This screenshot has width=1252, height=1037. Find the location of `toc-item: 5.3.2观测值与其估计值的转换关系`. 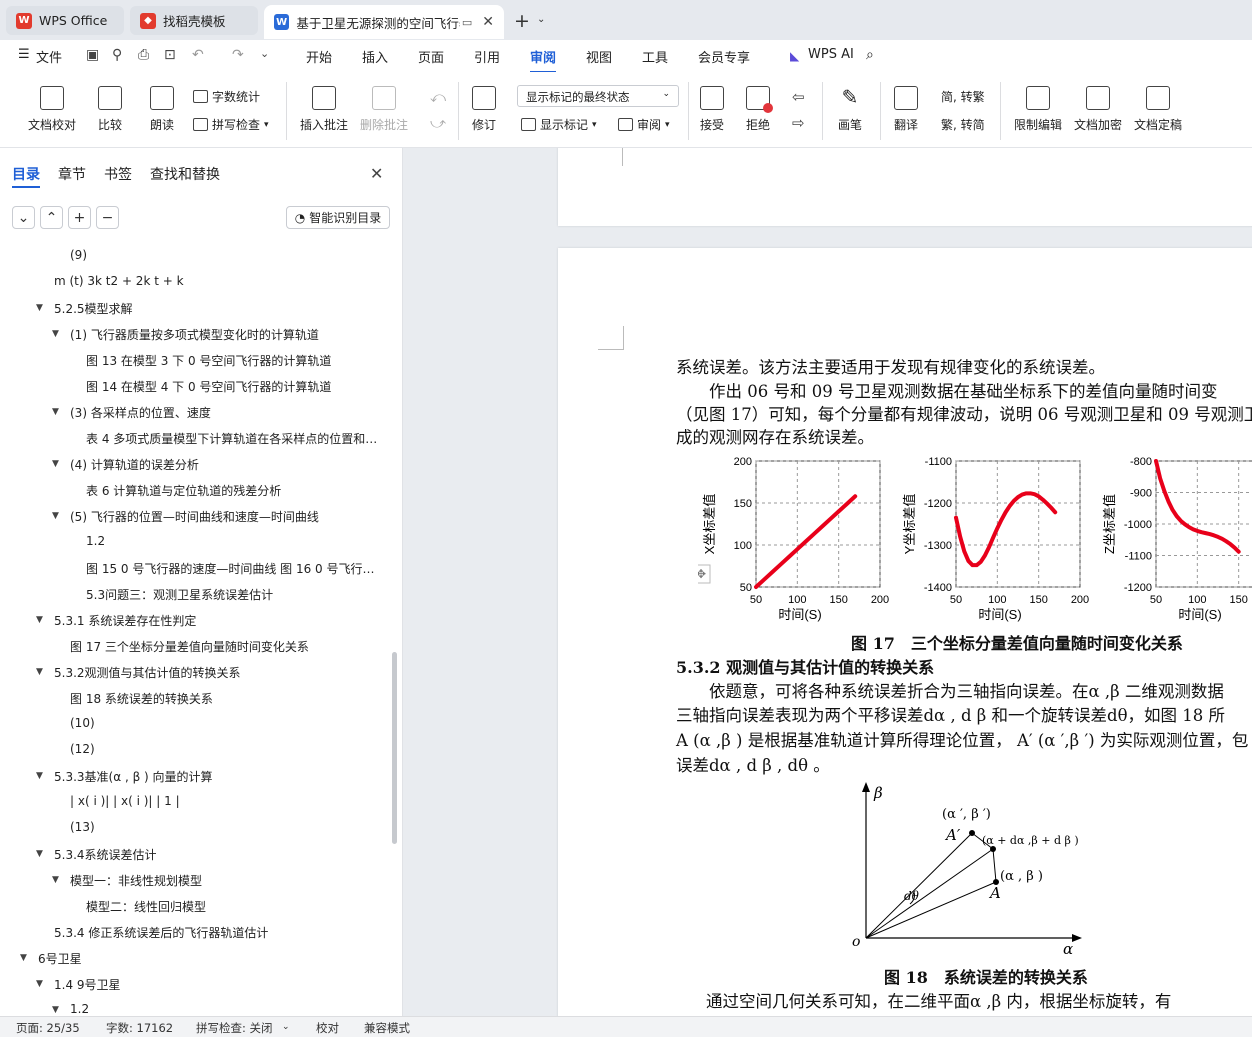

toc-item: 5.3.2观测值与其估计值的转换关系 is located at coordinates (147, 672).